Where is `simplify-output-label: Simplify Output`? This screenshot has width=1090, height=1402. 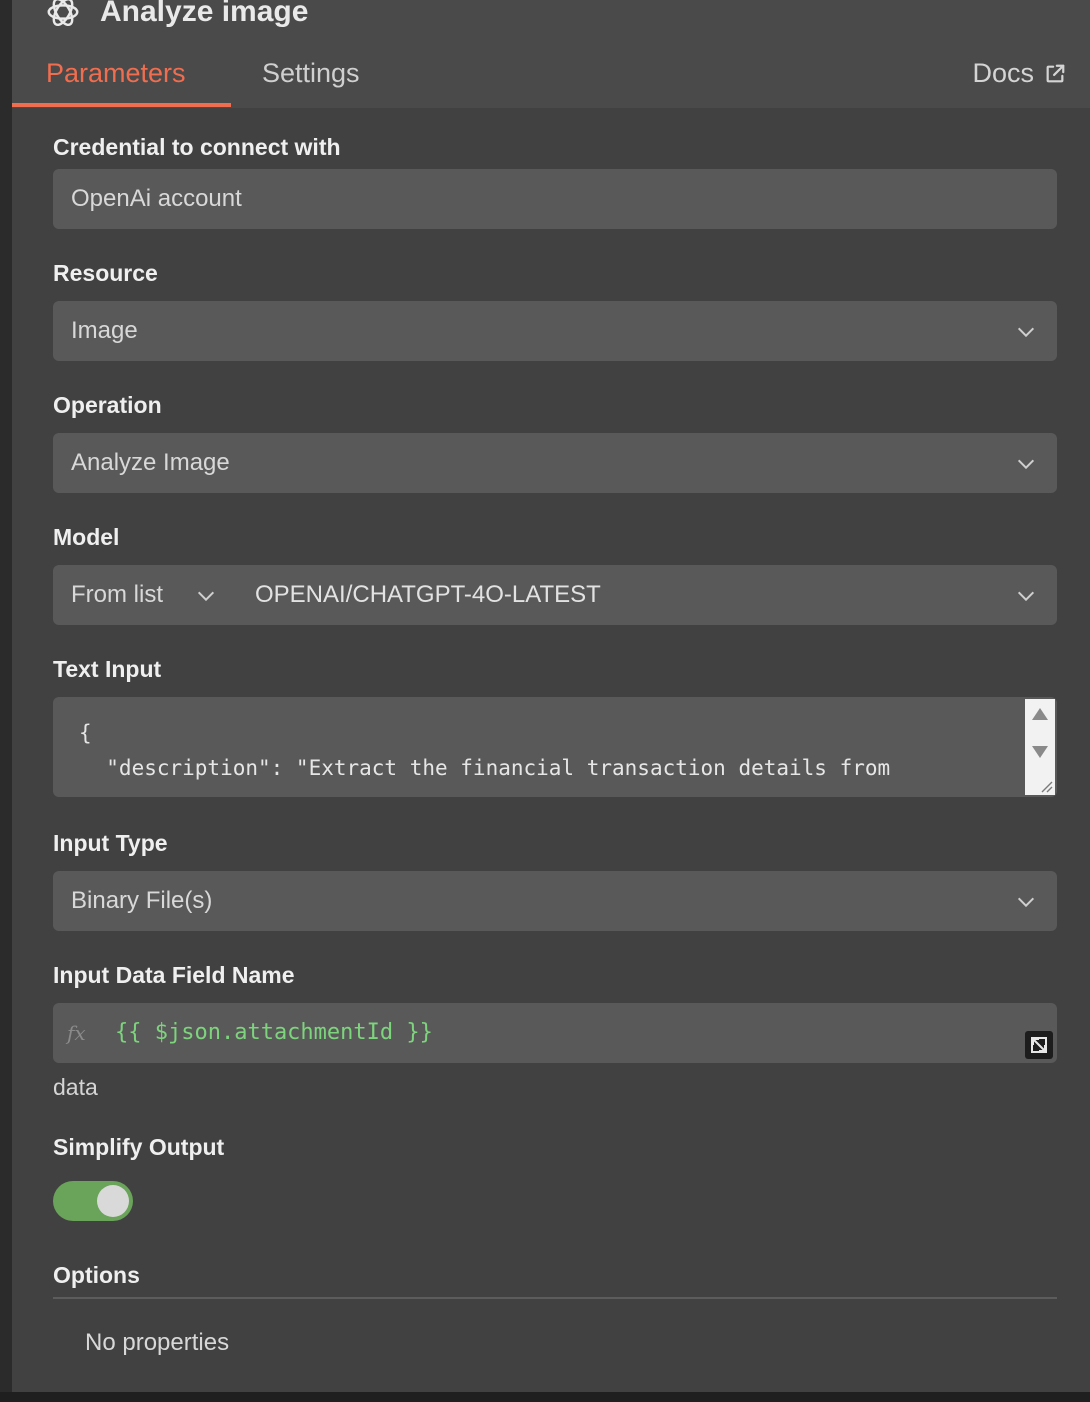 simplify-output-label: Simplify Output is located at coordinates (139, 1147).